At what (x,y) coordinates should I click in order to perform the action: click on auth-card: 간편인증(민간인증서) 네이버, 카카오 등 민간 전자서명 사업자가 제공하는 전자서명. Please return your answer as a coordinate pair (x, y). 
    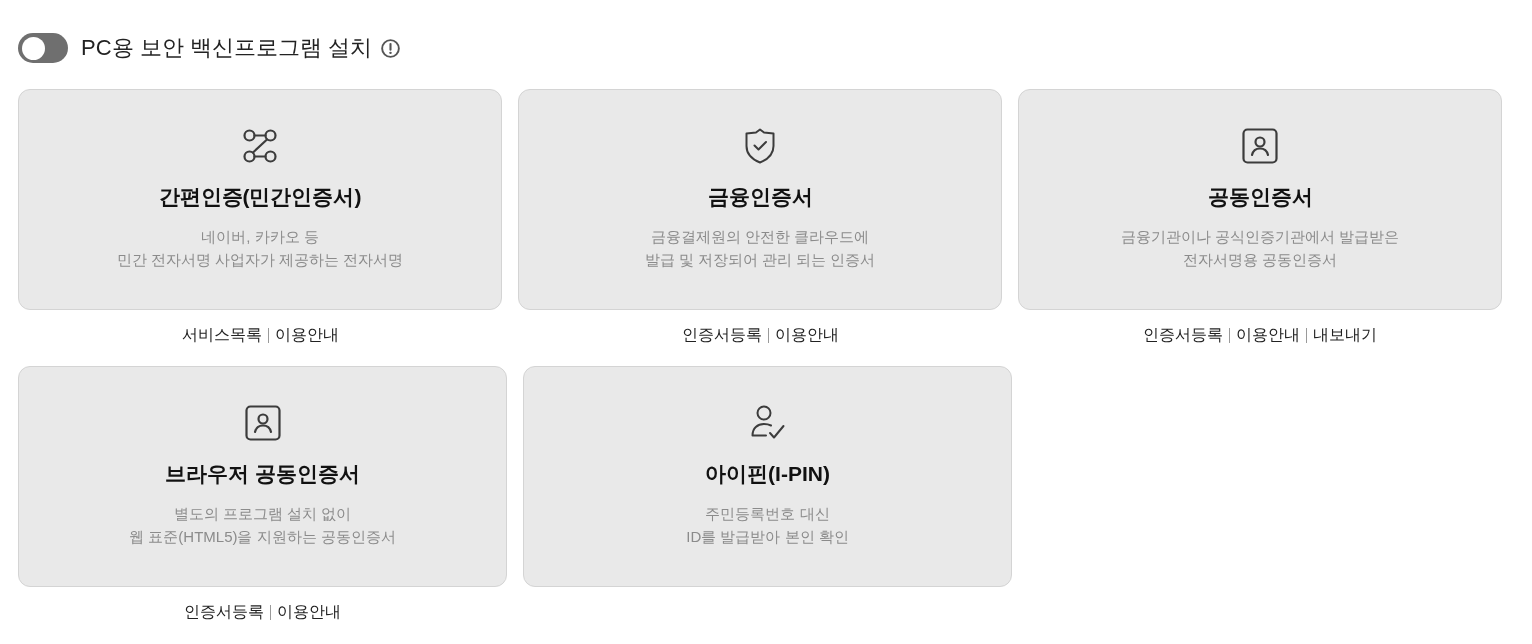
    Looking at the image, I should click on (260, 199).